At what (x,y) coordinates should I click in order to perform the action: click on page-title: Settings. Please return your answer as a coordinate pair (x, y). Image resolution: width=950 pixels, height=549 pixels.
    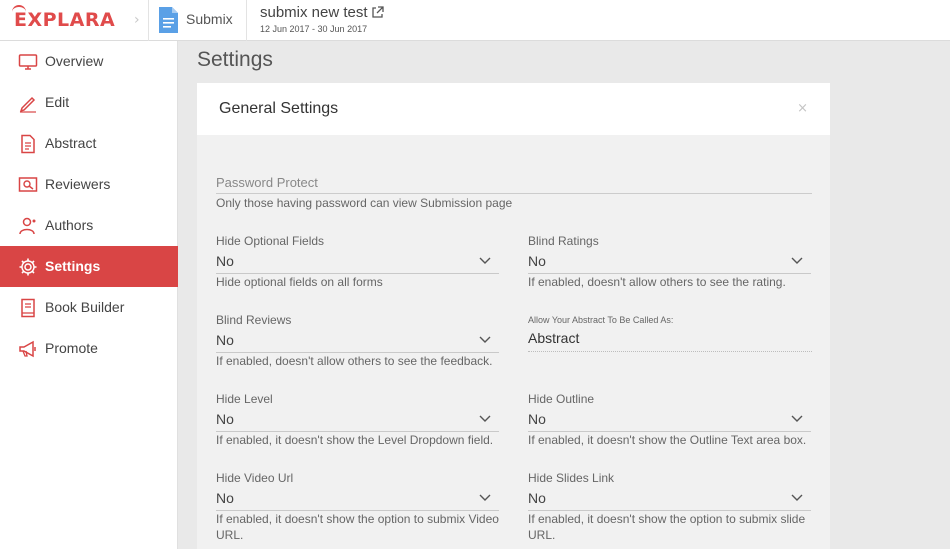
    Looking at the image, I should click on (235, 59).